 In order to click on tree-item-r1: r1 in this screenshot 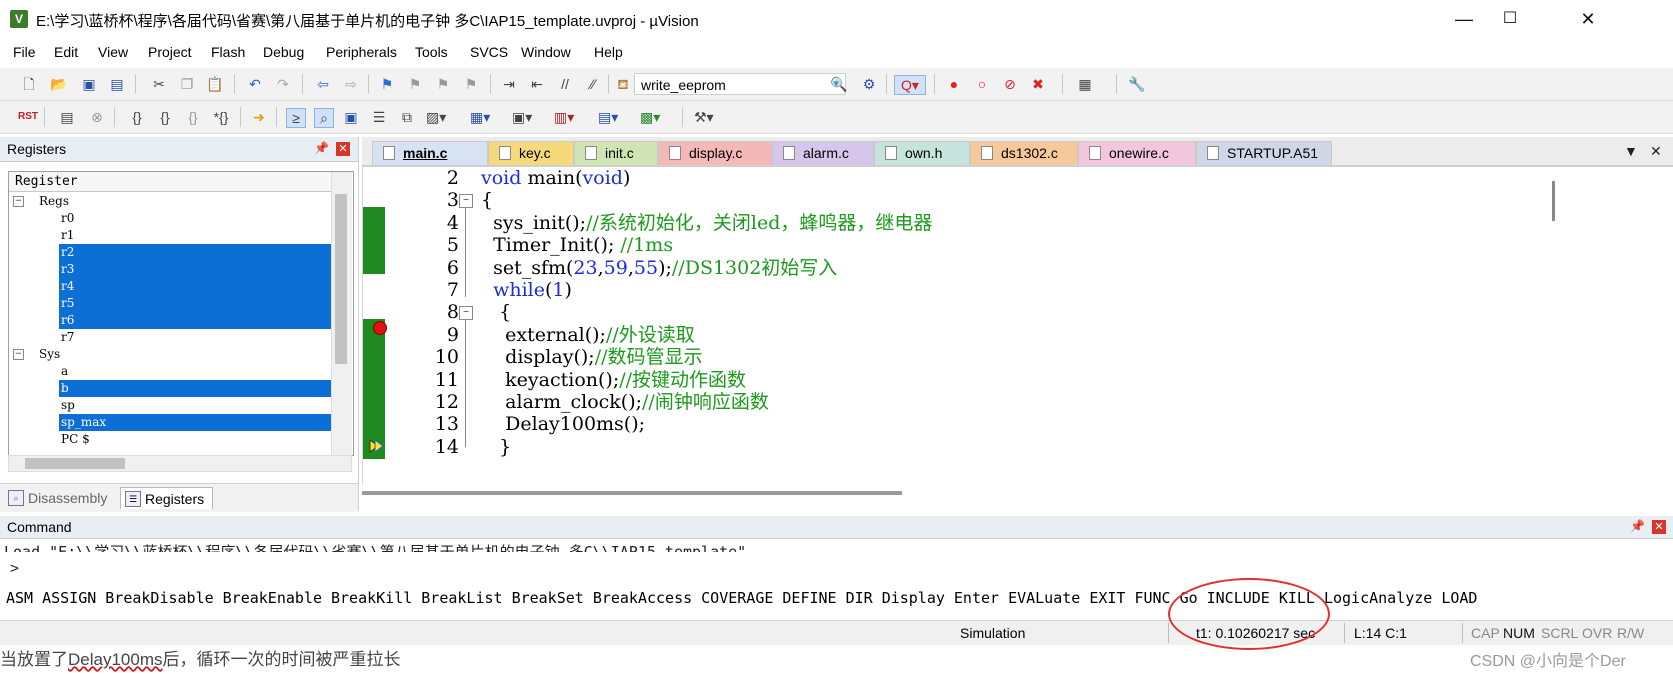, I will do `click(170, 235)`.